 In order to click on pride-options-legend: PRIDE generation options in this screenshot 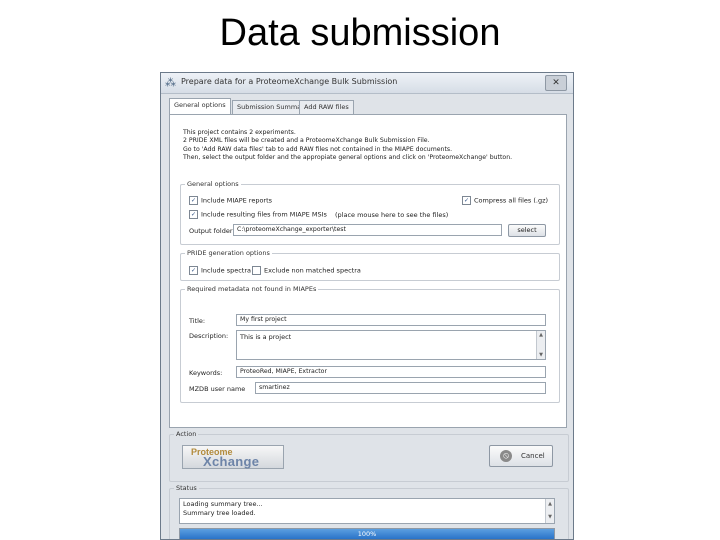, I will do `click(228, 253)`.